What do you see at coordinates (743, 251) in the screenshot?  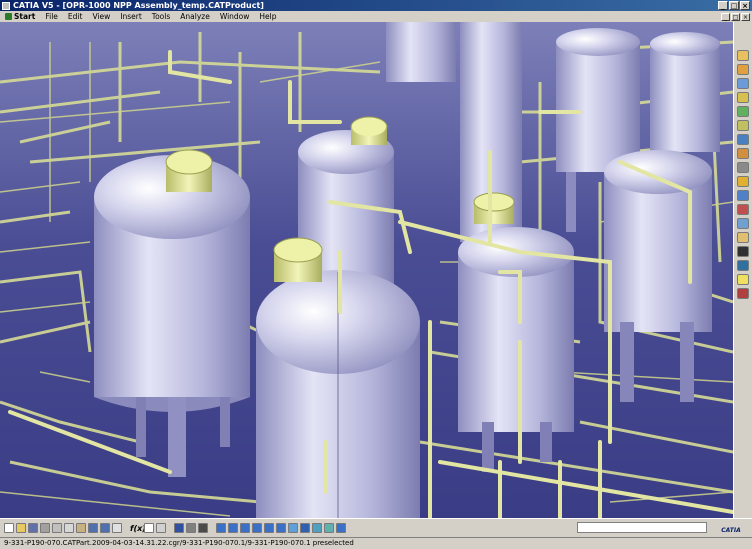 I see `filter-icon` at bounding box center [743, 251].